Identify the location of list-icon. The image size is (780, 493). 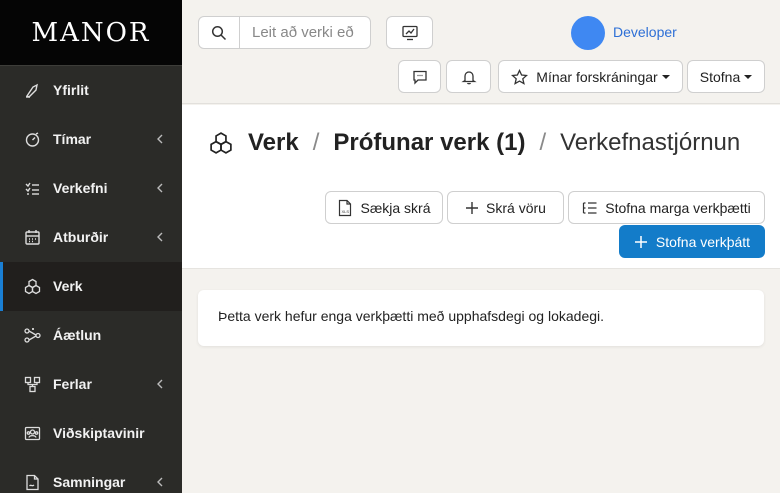
(590, 207).